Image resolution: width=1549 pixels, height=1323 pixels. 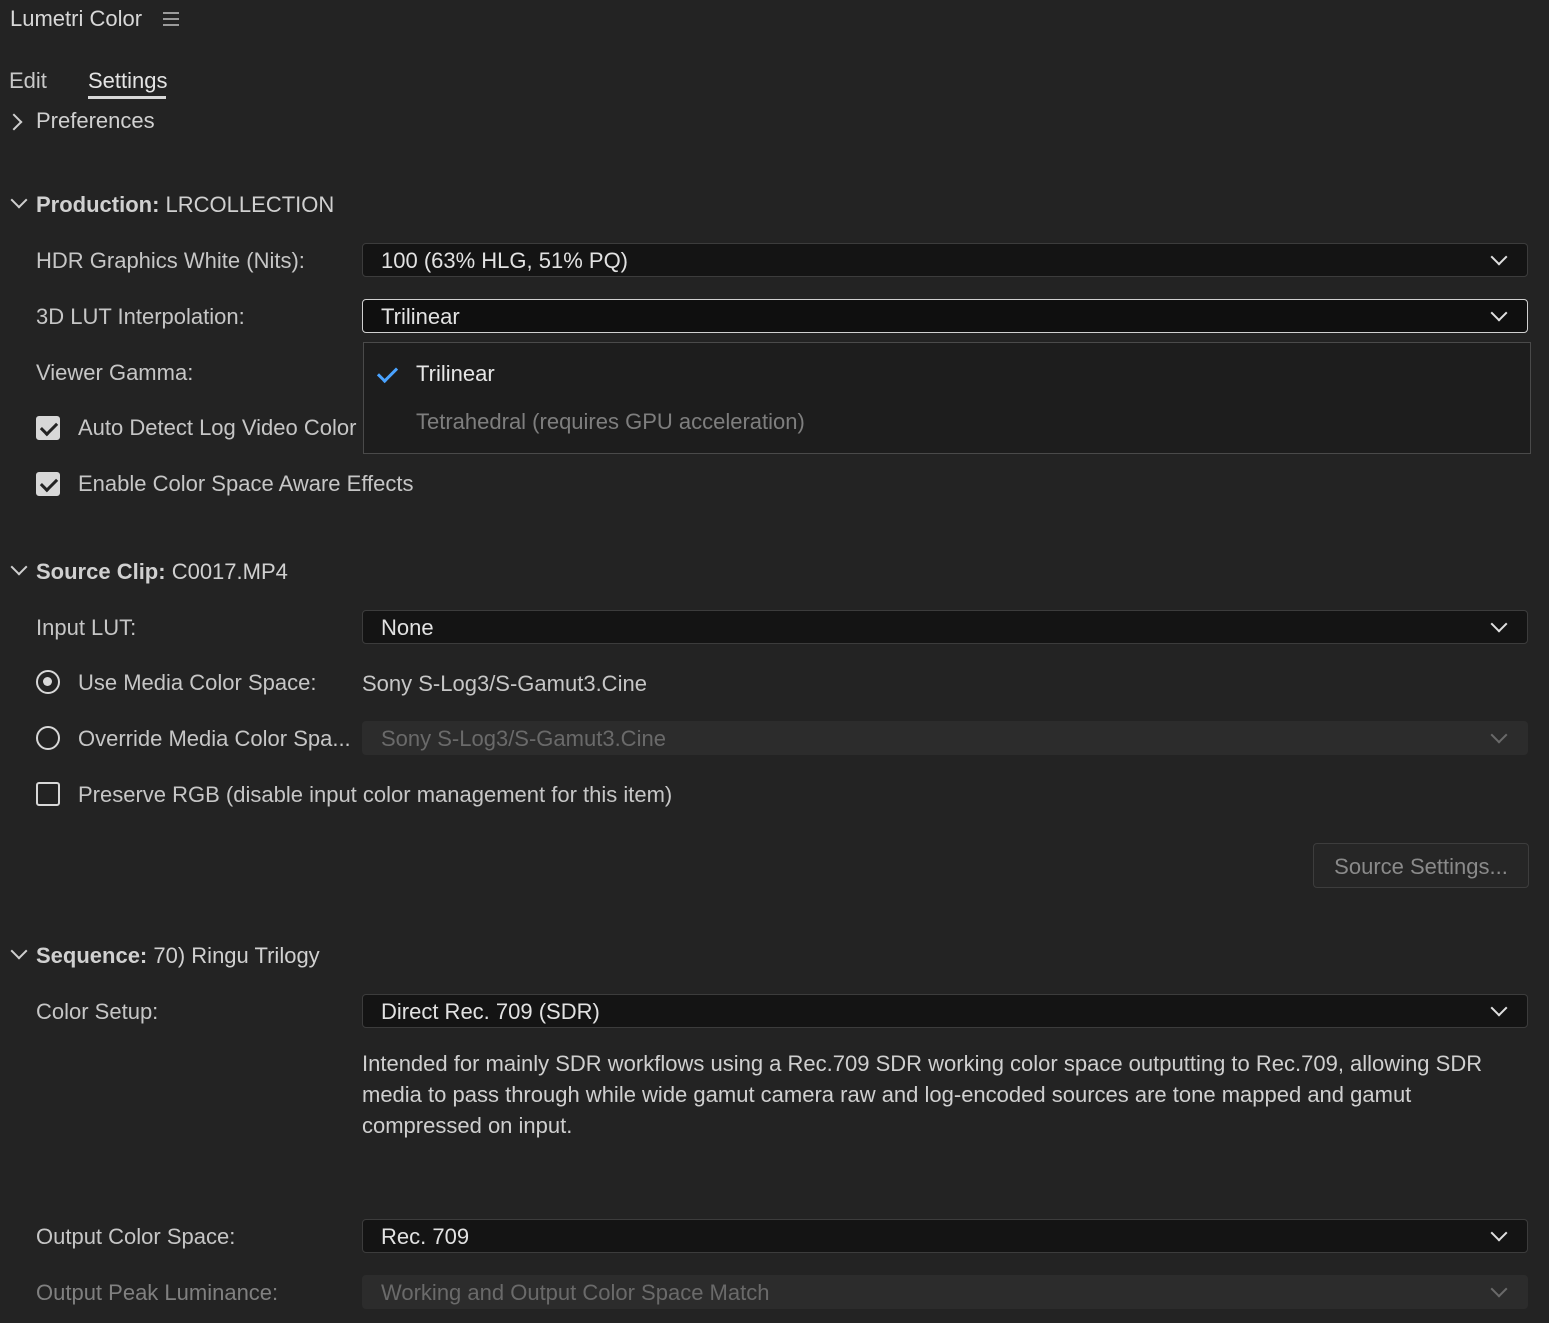 I want to click on source-clip-name: C0017.MP4, so click(x=226, y=571).